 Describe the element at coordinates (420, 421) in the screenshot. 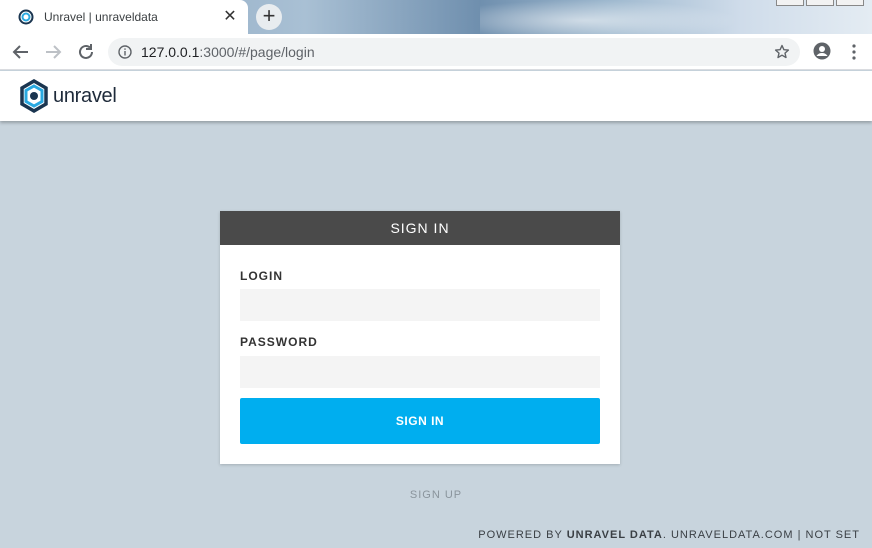

I see `sign-in-button: SIGN IN` at that location.